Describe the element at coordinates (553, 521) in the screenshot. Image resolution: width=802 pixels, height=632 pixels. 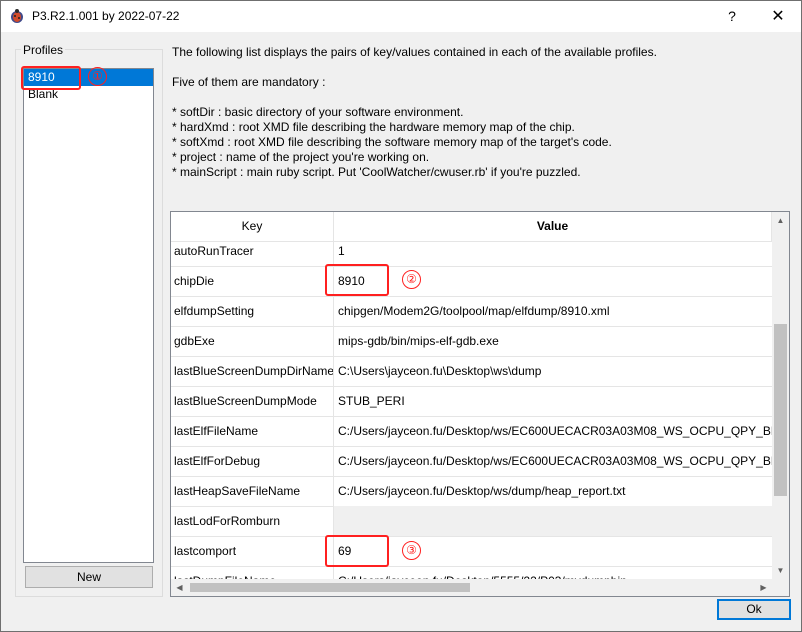
I see `value-cell` at that location.